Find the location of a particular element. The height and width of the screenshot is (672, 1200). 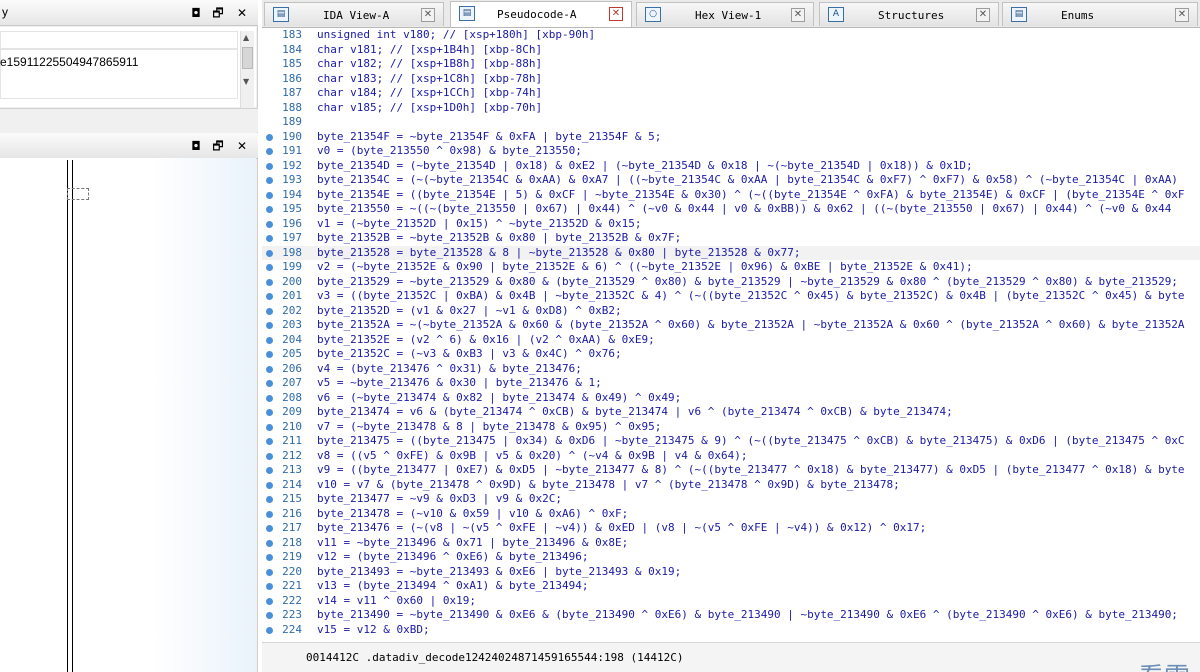

code-line: 222 v14 = v11 ^ 0x60 | 0x19; is located at coordinates (731, 601).